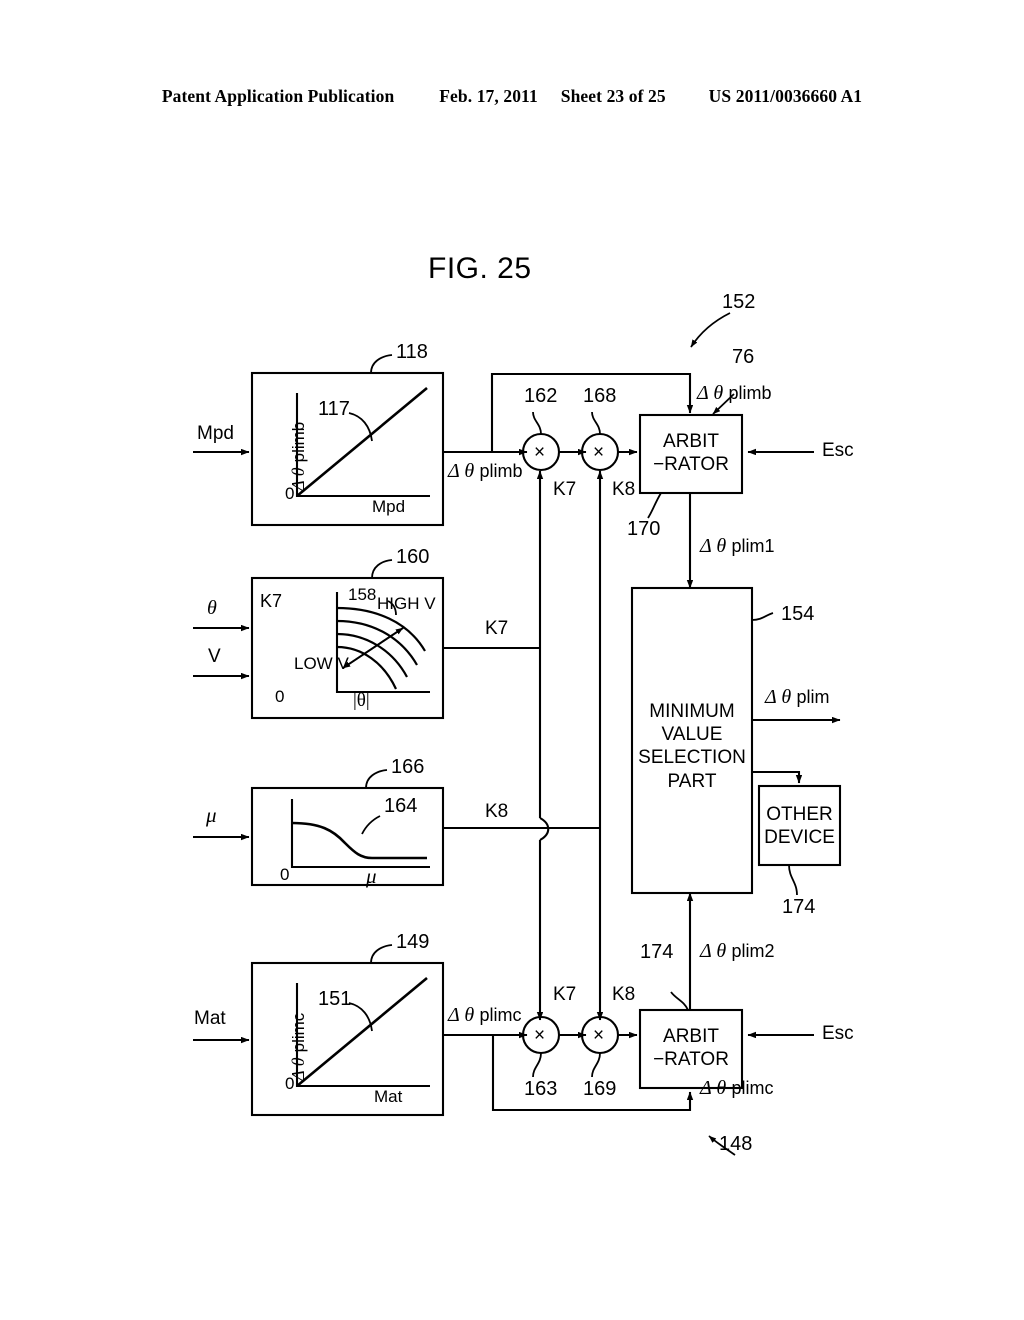 The height and width of the screenshot is (1320, 1024). Describe the element at coordinates (401, 806) in the screenshot. I see `ref-numeral-164: 164` at that location.